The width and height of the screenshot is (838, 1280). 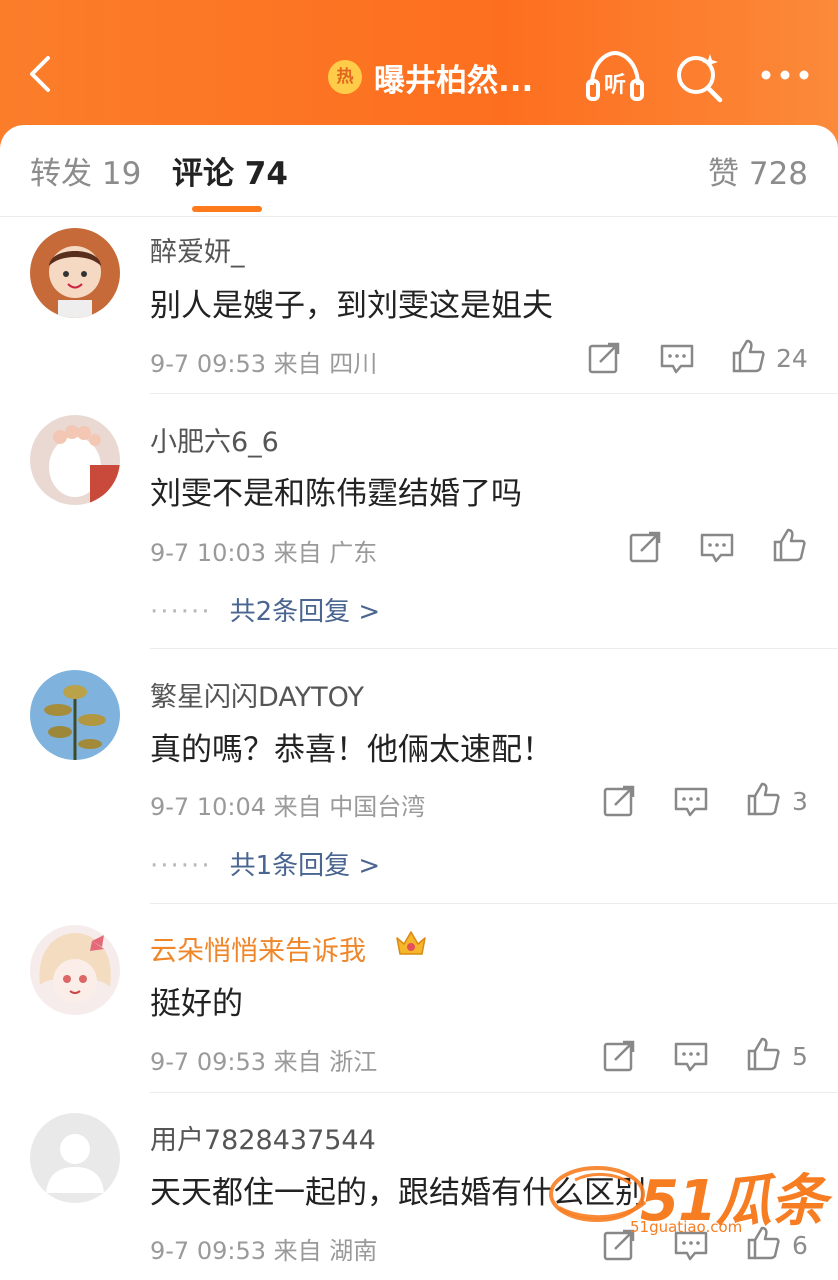 I want to click on tab-like: 赞 728, so click(x=758, y=170).